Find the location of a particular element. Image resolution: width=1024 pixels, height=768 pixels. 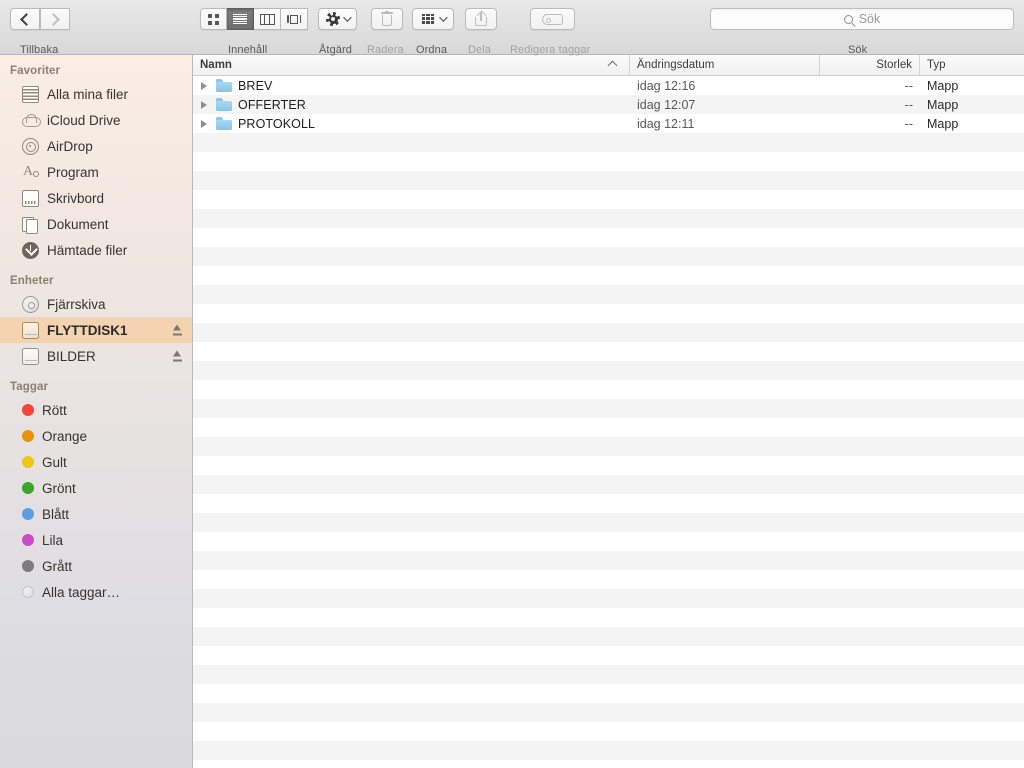

sidebar-item-label: Hämtade filer is located at coordinates (87, 250).